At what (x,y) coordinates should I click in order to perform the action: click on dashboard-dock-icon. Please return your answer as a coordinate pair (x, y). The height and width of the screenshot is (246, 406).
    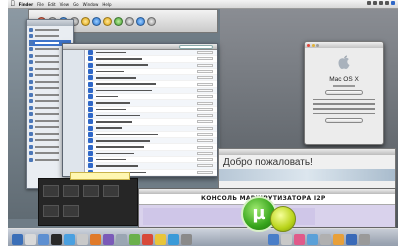
    Looking at the image, I should click on (30, 239).